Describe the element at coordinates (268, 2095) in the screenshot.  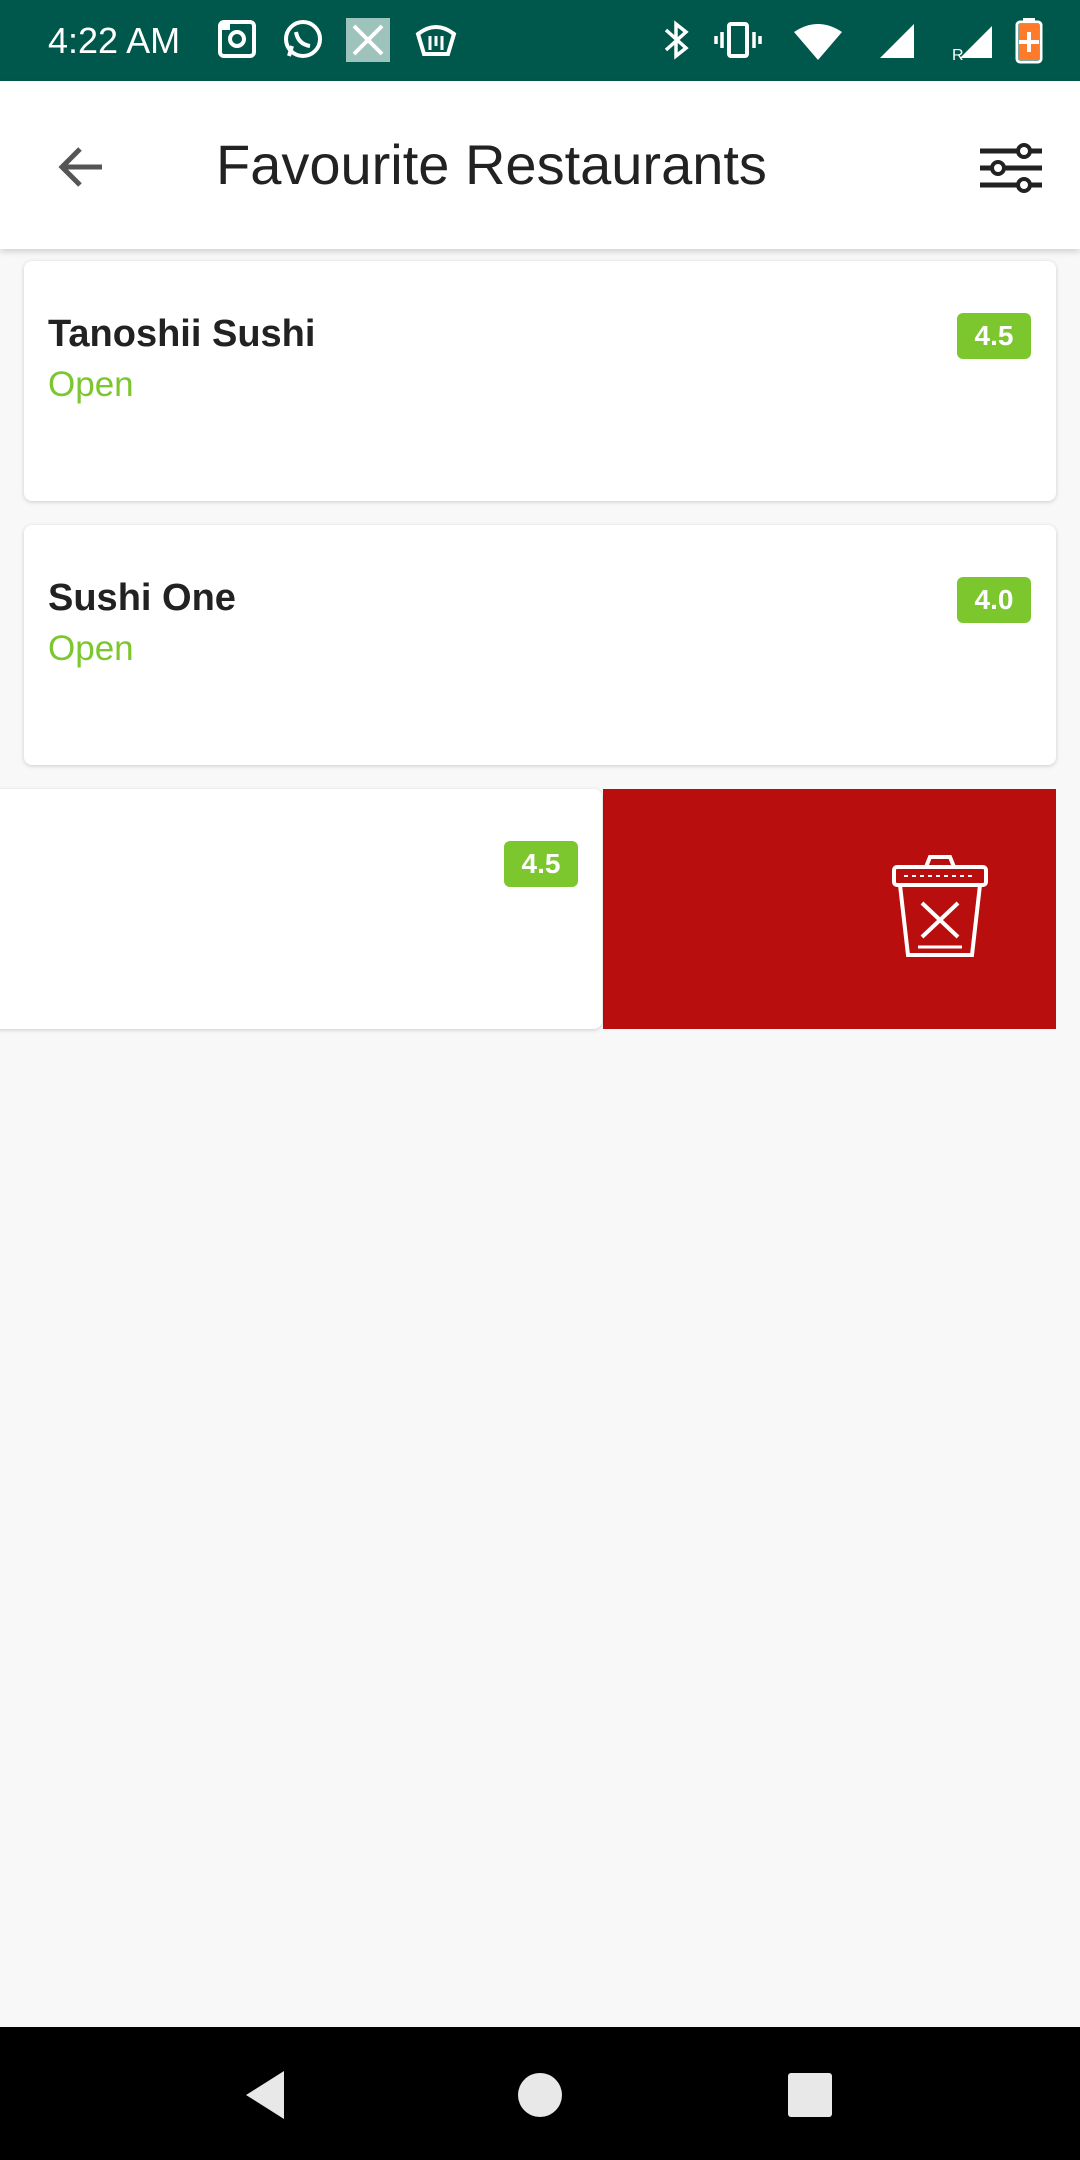
I see `back-triangle-icon` at that location.